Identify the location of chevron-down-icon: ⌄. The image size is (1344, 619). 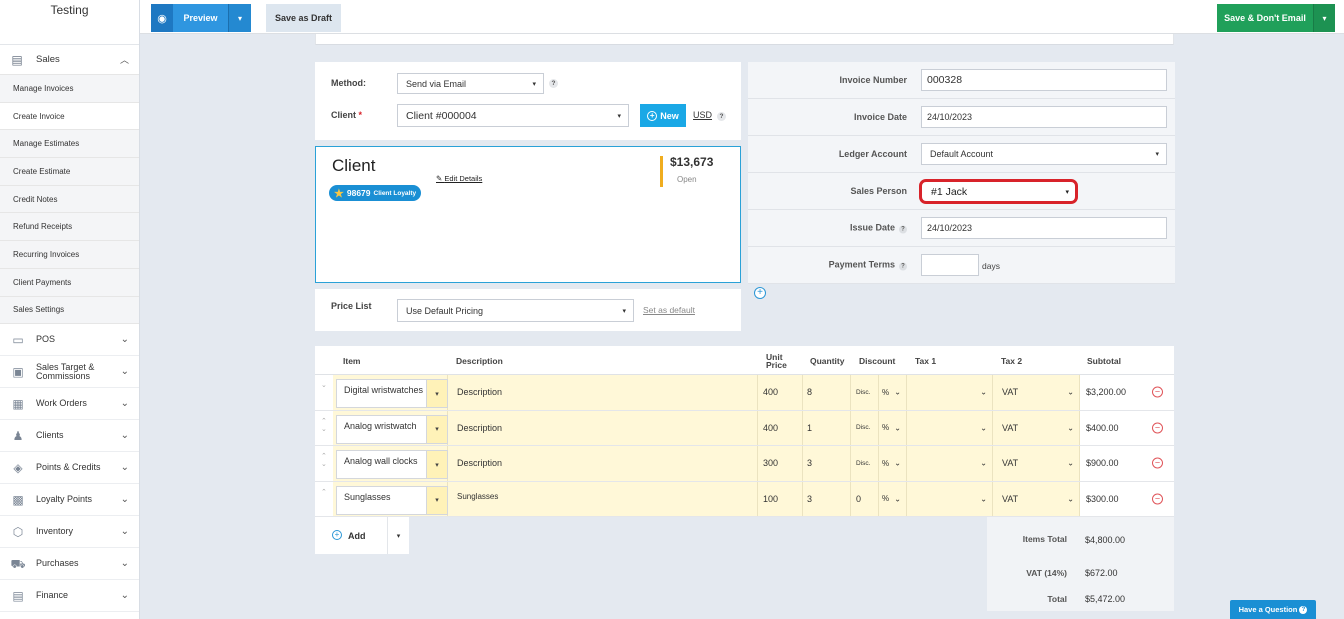
(124, 340).